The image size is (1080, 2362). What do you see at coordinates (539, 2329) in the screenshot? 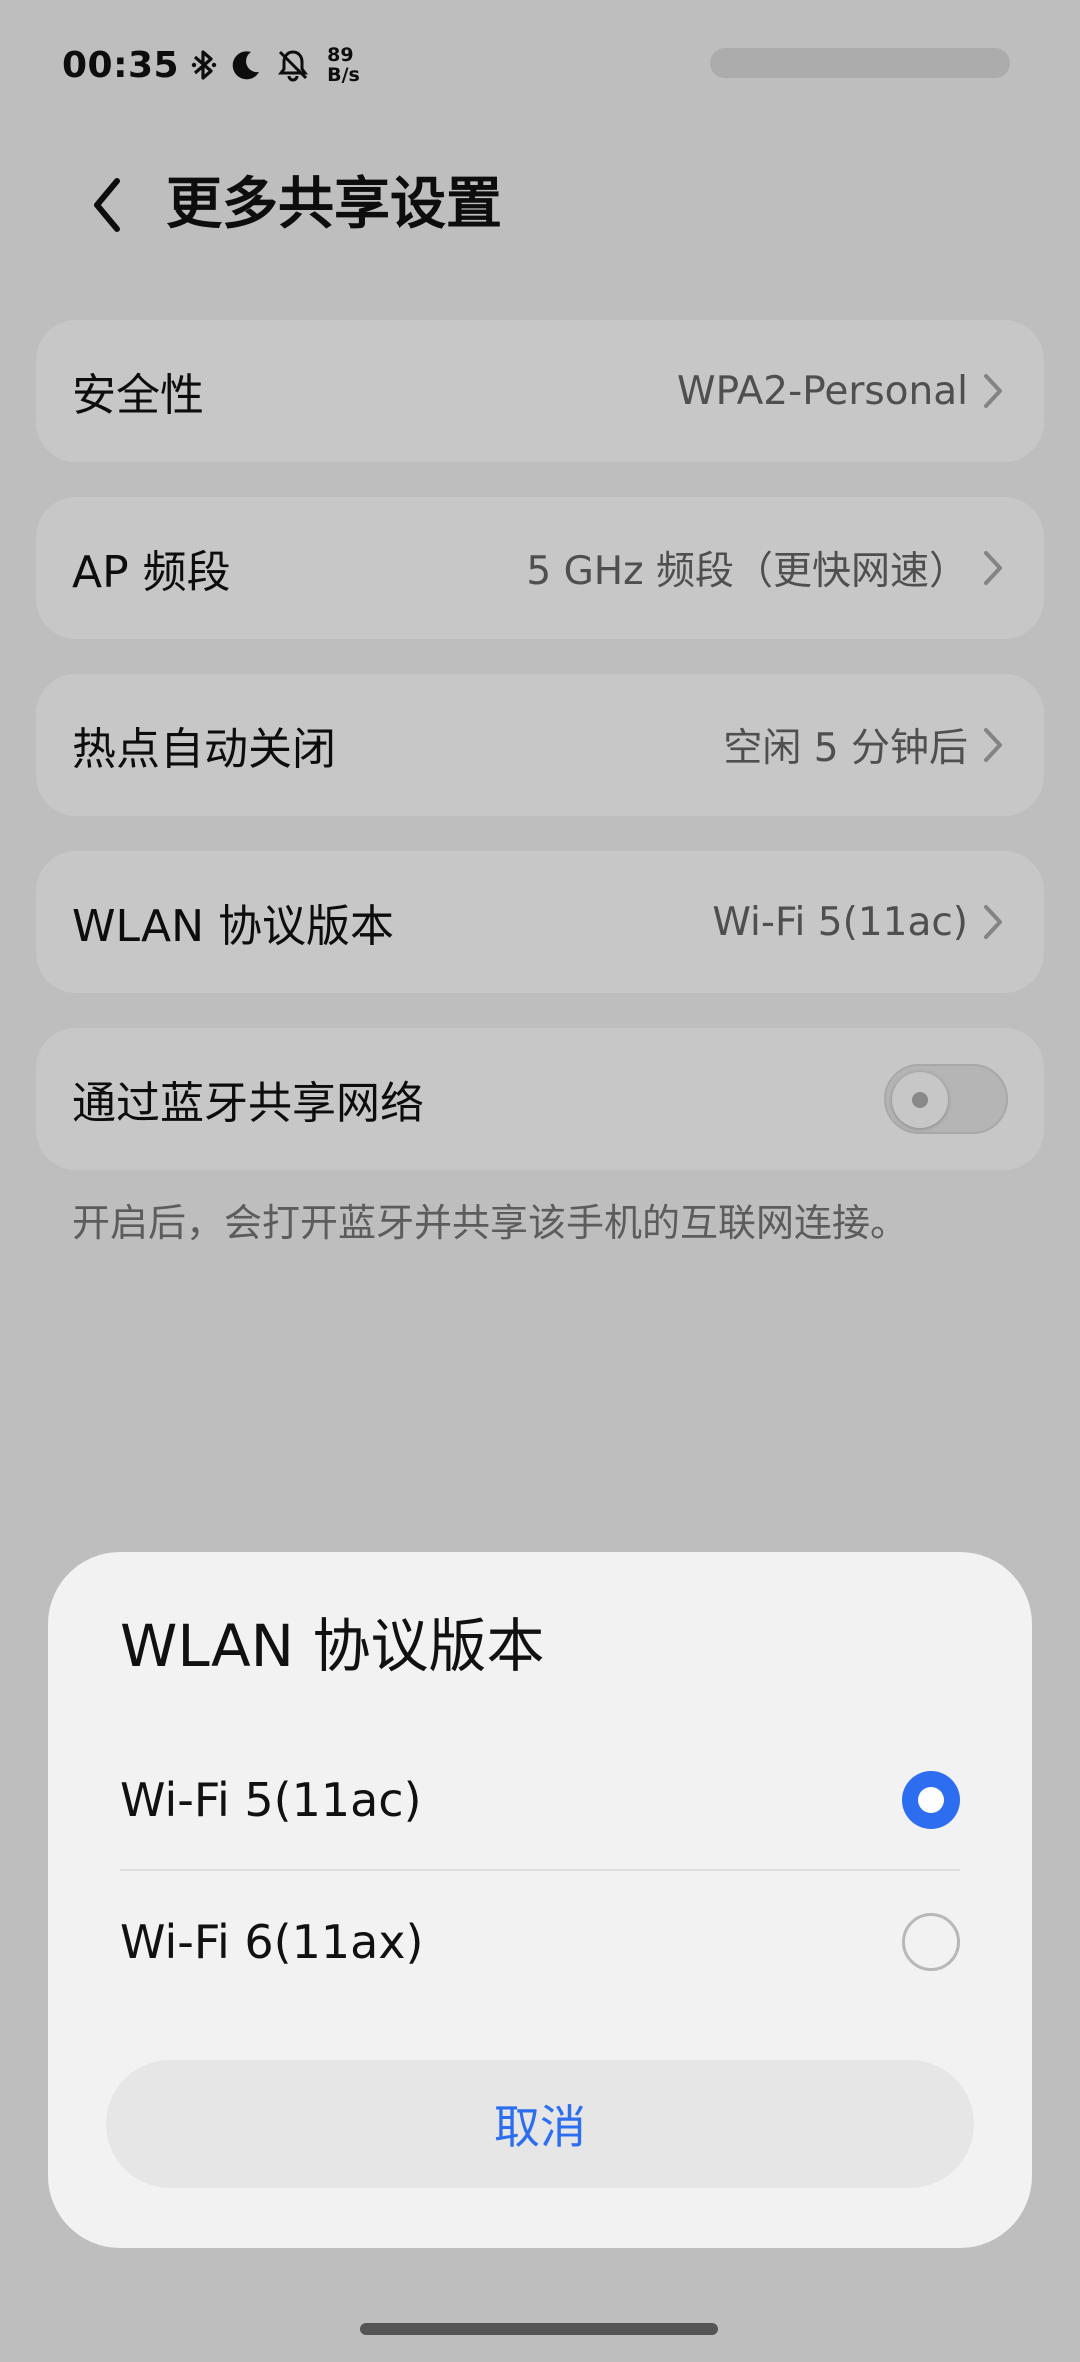
I see `home-indicator` at bounding box center [539, 2329].